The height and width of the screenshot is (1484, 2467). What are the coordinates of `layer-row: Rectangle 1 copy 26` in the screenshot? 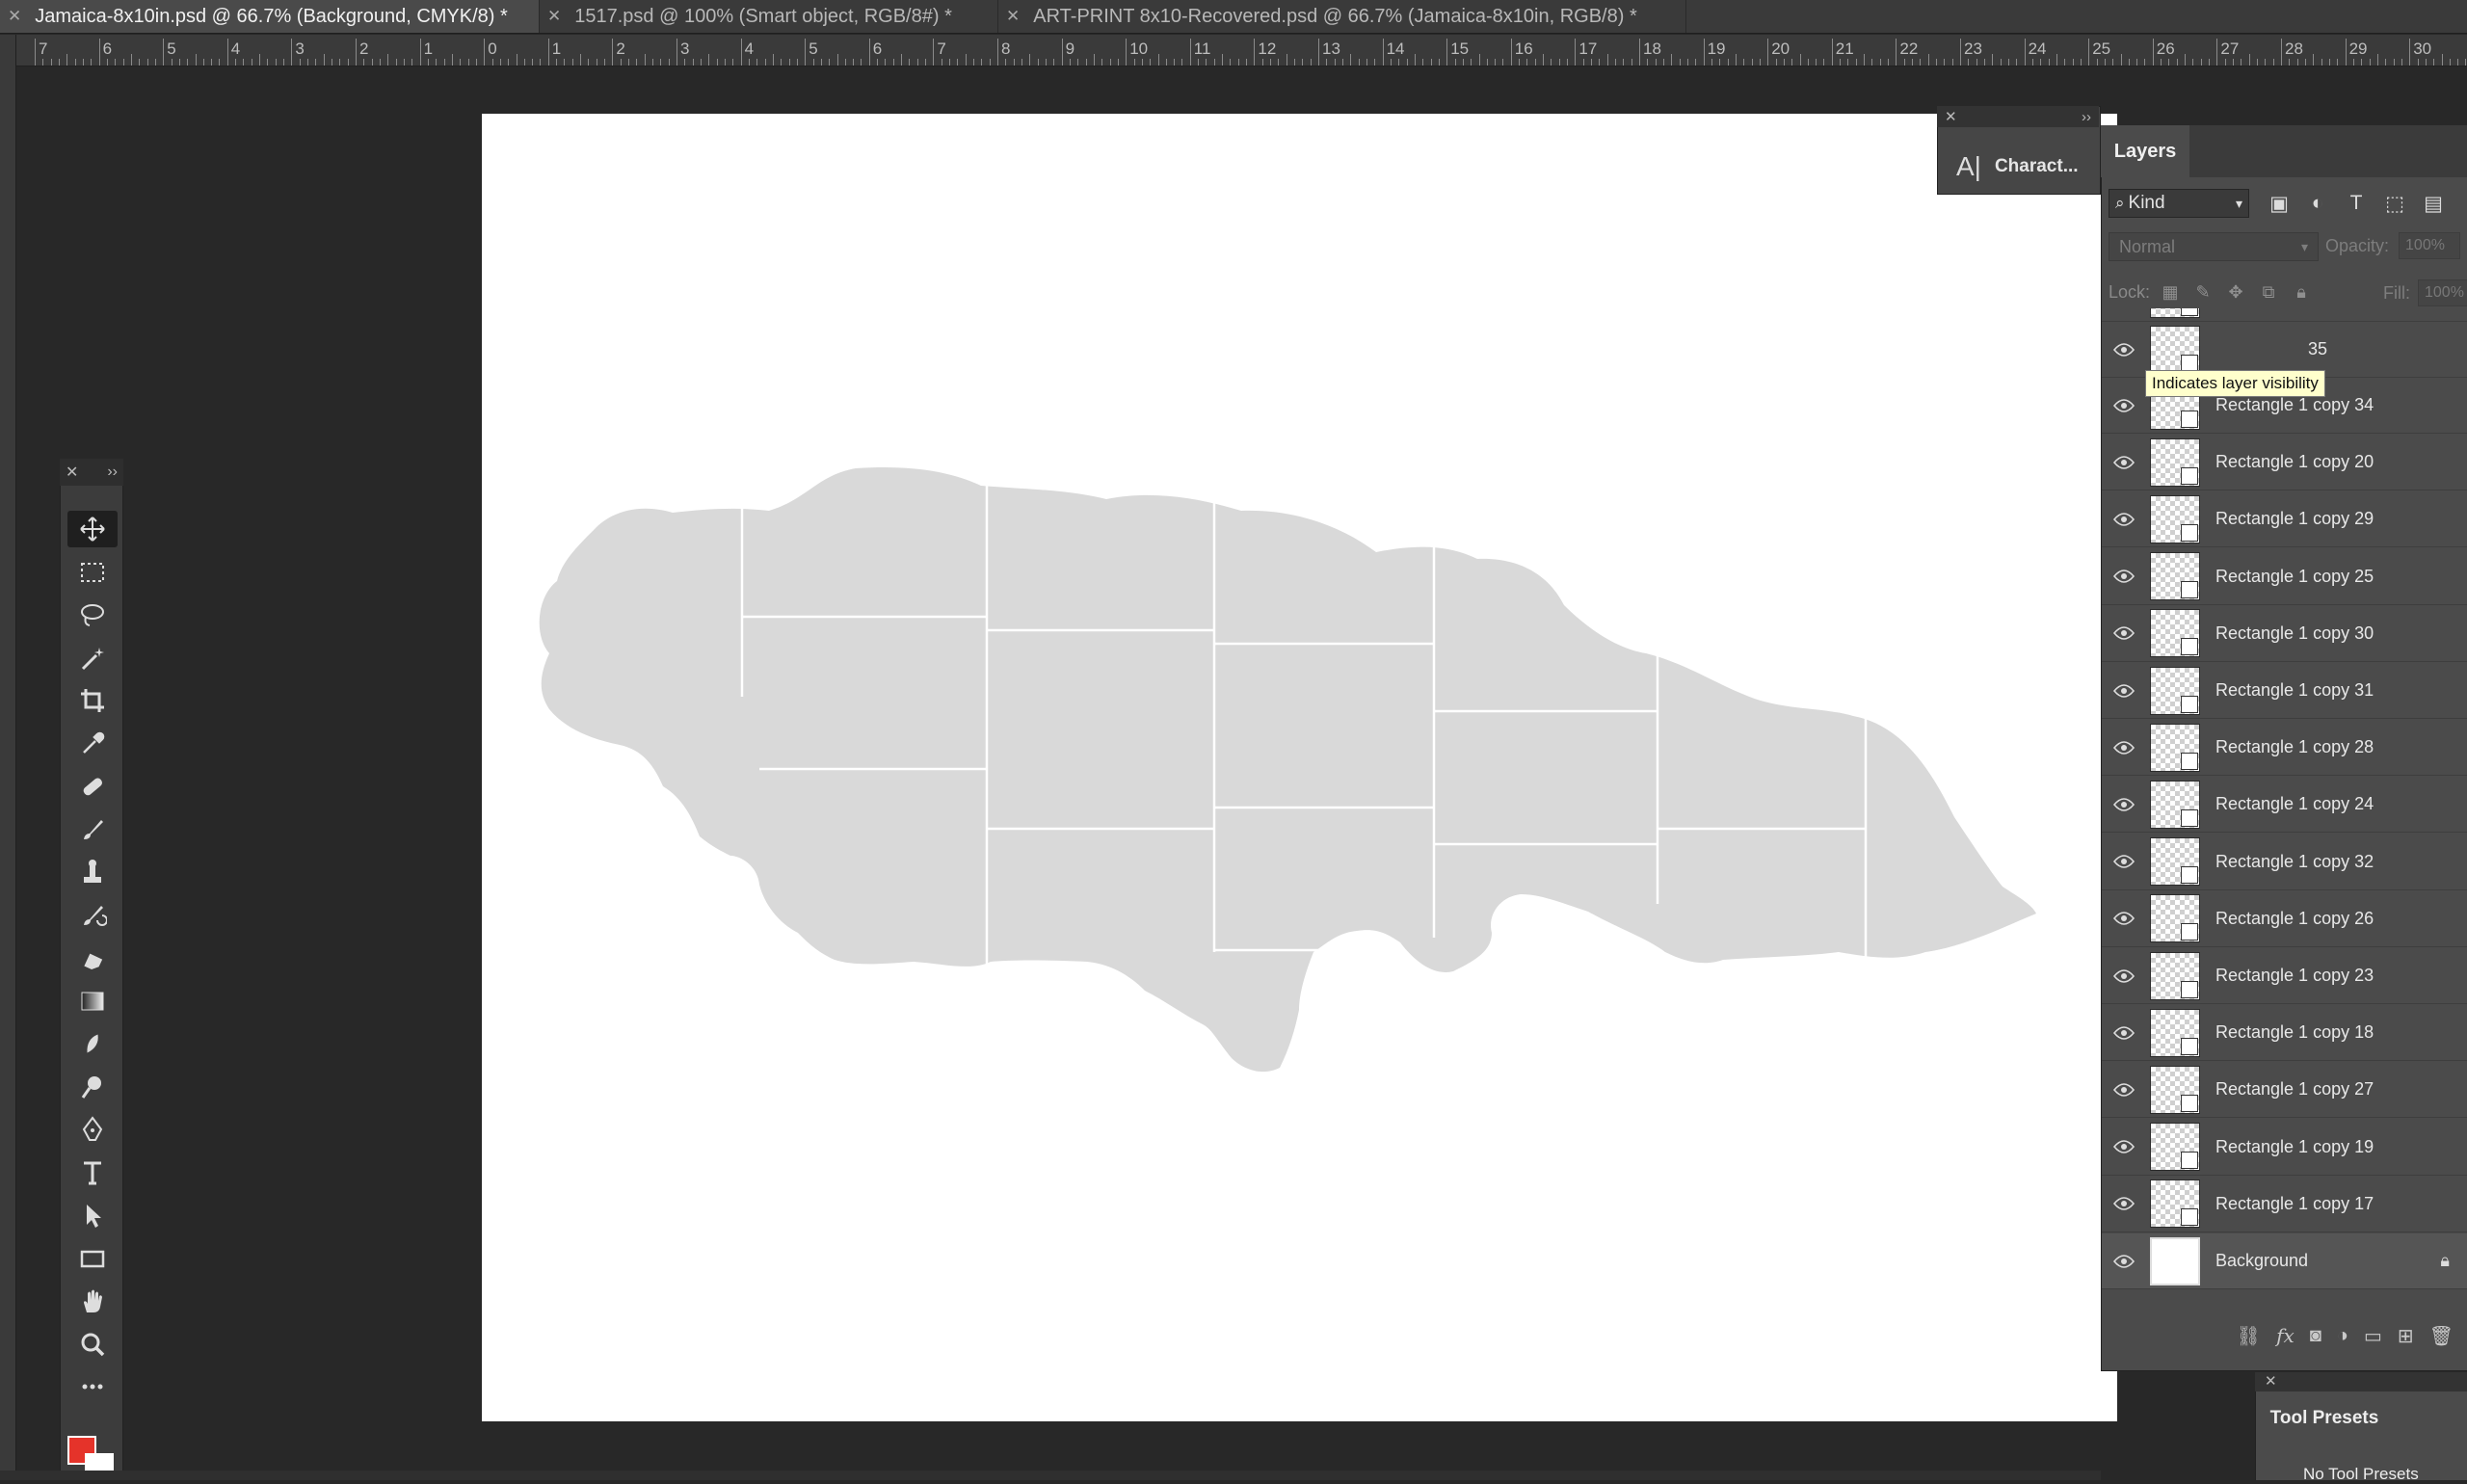 It's located at (2284, 919).